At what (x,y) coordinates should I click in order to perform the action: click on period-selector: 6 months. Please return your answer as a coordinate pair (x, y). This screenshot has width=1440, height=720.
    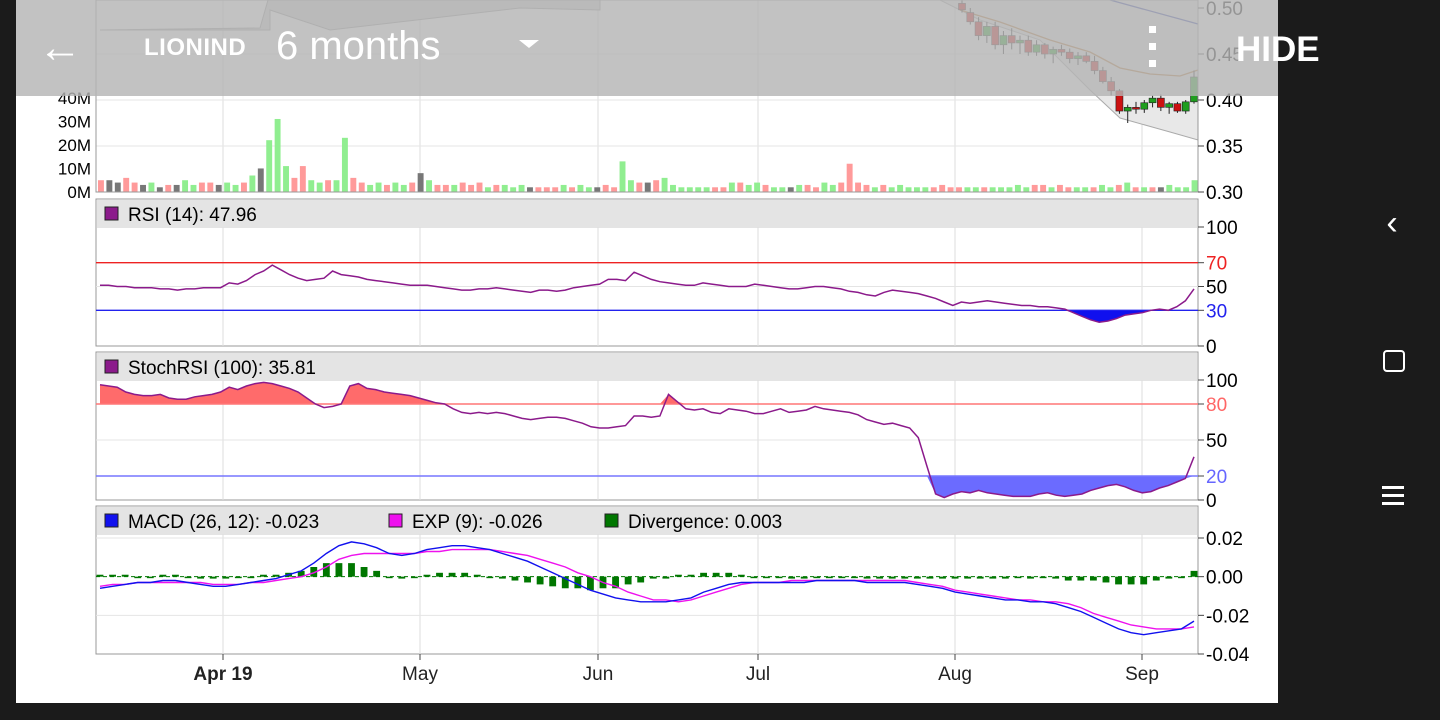
    Looking at the image, I should click on (358, 46).